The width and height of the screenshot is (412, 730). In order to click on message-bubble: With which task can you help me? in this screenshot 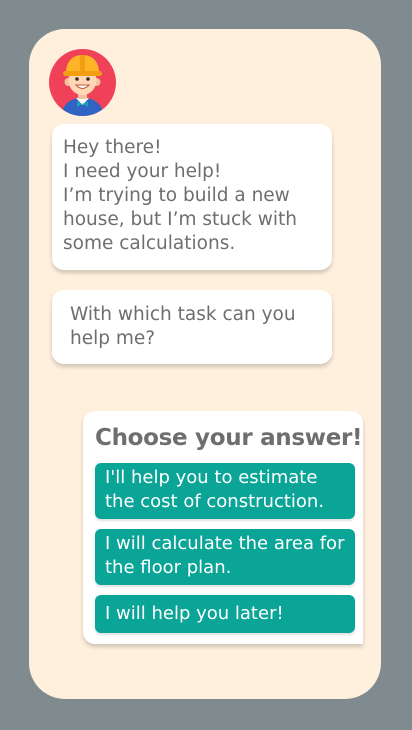, I will do `click(192, 327)`.